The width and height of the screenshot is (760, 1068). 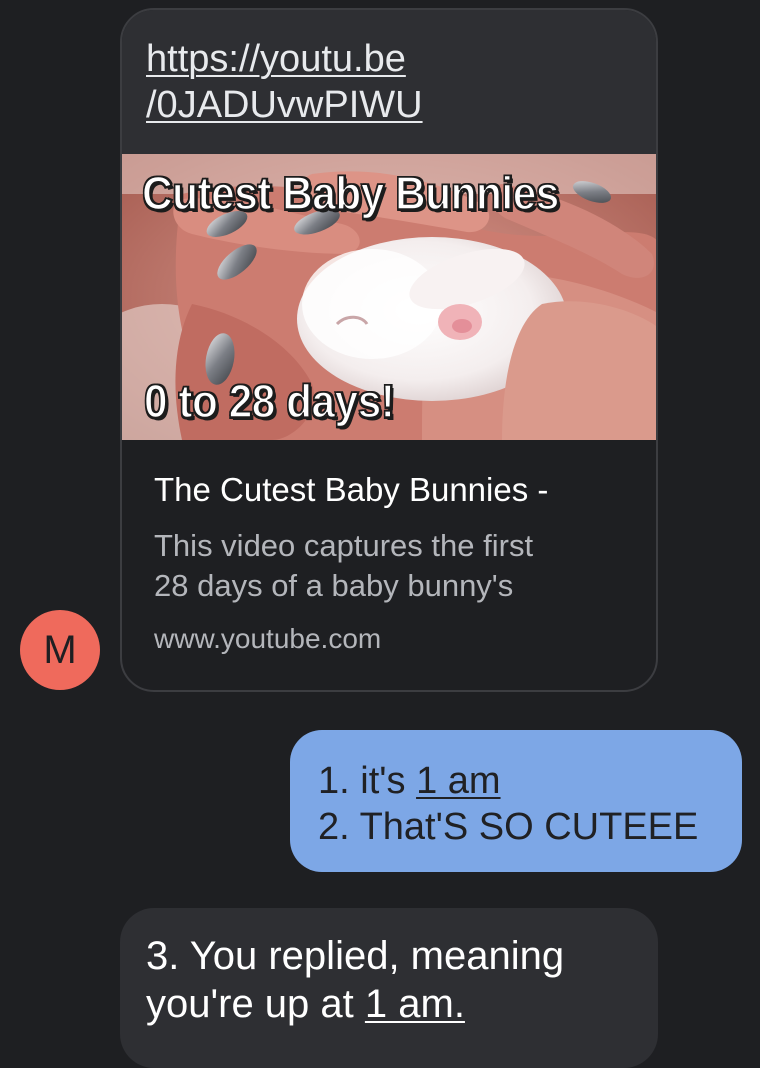 I want to click on youtube-link: https://youtu.be /0JADUvwPIWU, so click(x=284, y=82).